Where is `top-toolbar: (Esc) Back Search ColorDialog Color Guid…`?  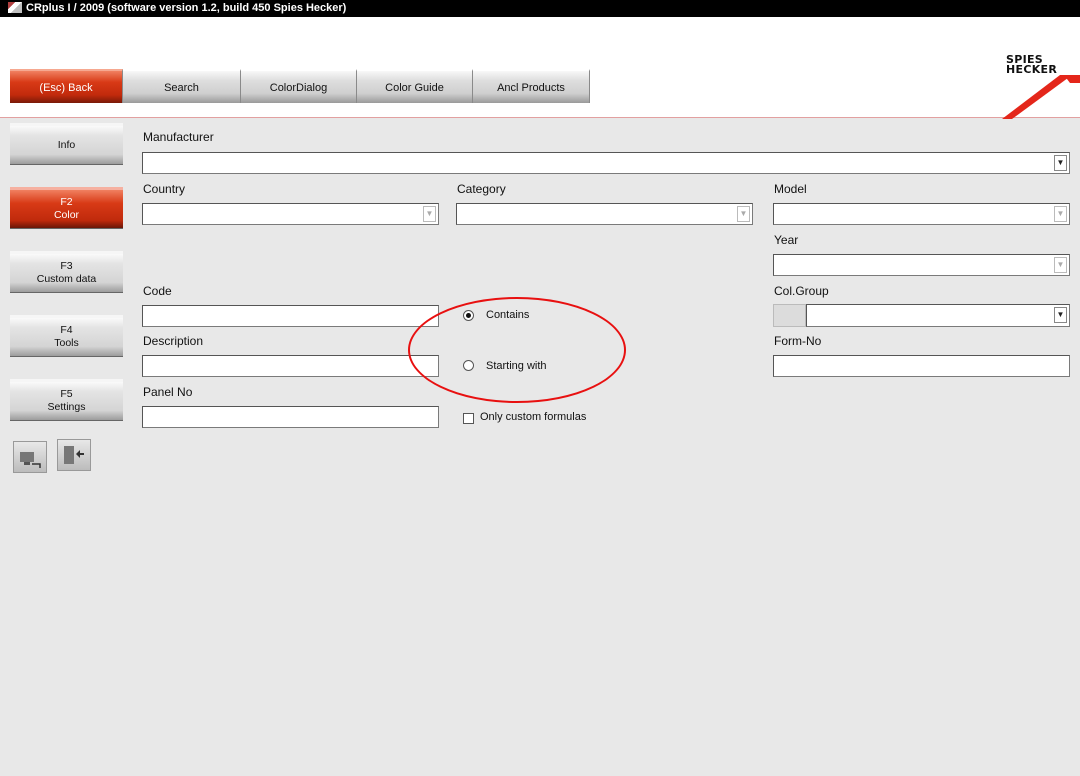
top-toolbar: (Esc) Back Search ColorDialog Color Guid… is located at coordinates (540, 68).